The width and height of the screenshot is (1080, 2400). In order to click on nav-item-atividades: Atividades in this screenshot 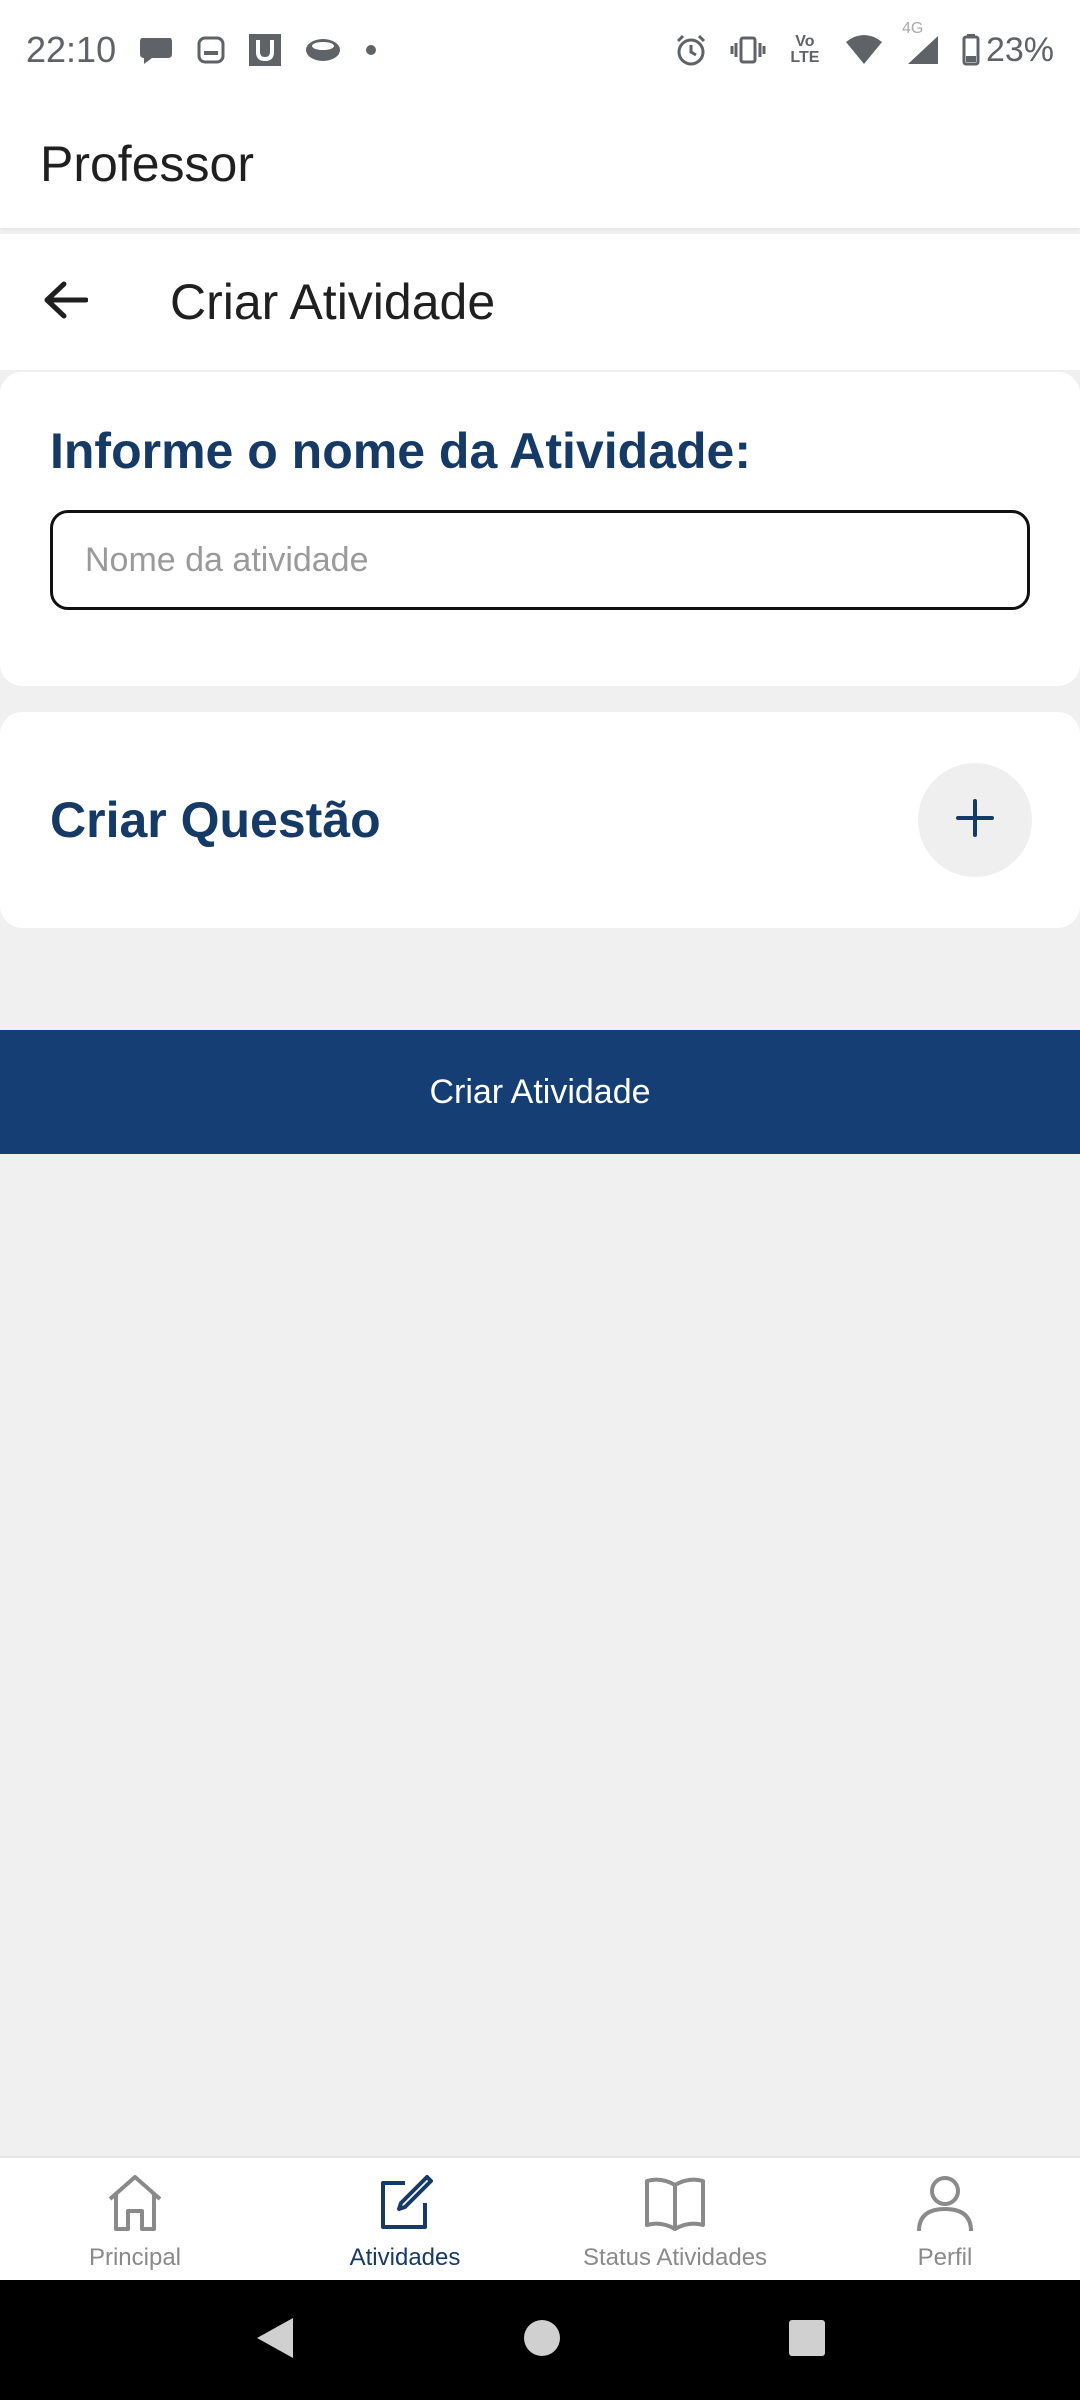, I will do `click(405, 2219)`.